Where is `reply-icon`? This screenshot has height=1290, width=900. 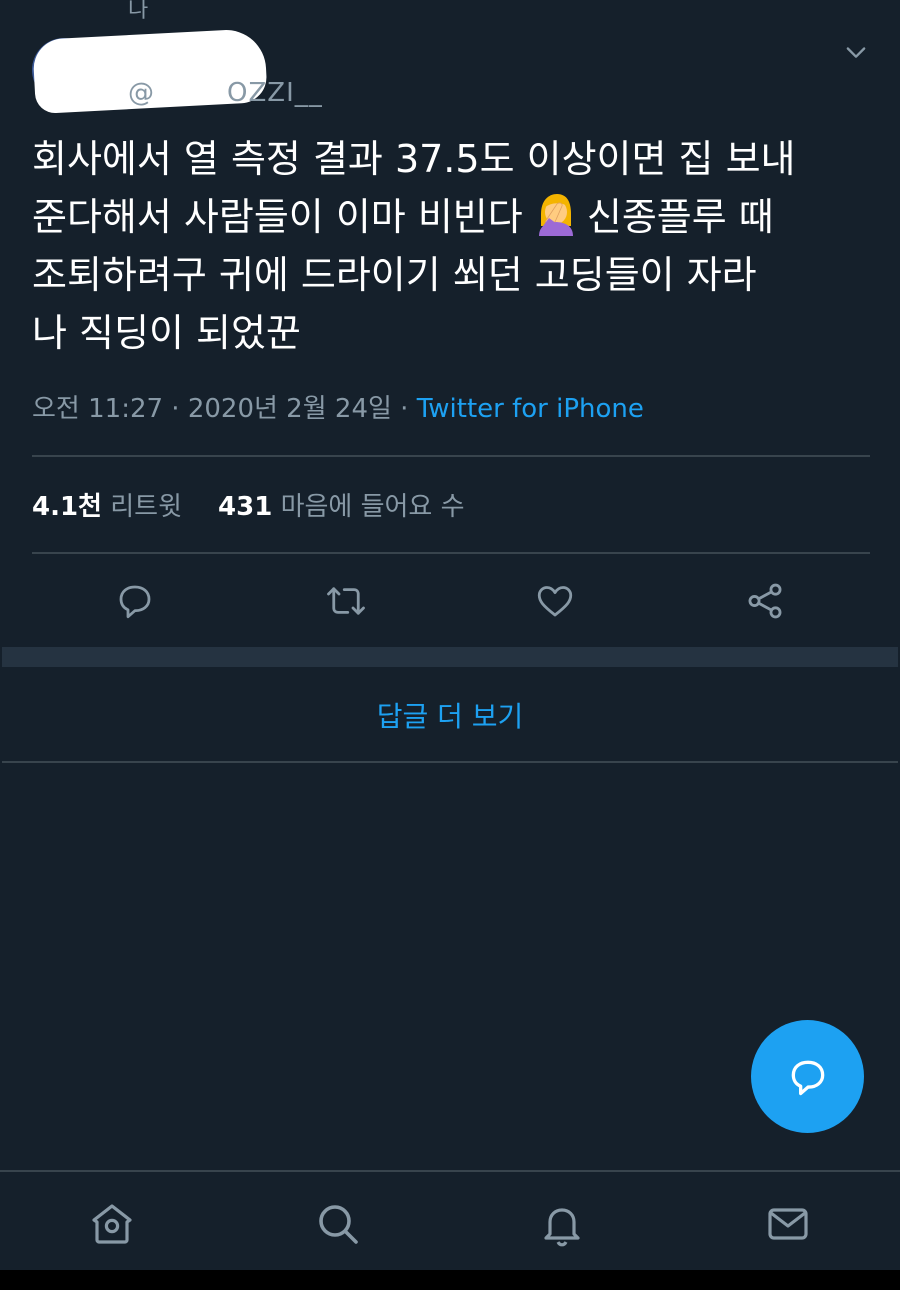 reply-icon is located at coordinates (135, 601).